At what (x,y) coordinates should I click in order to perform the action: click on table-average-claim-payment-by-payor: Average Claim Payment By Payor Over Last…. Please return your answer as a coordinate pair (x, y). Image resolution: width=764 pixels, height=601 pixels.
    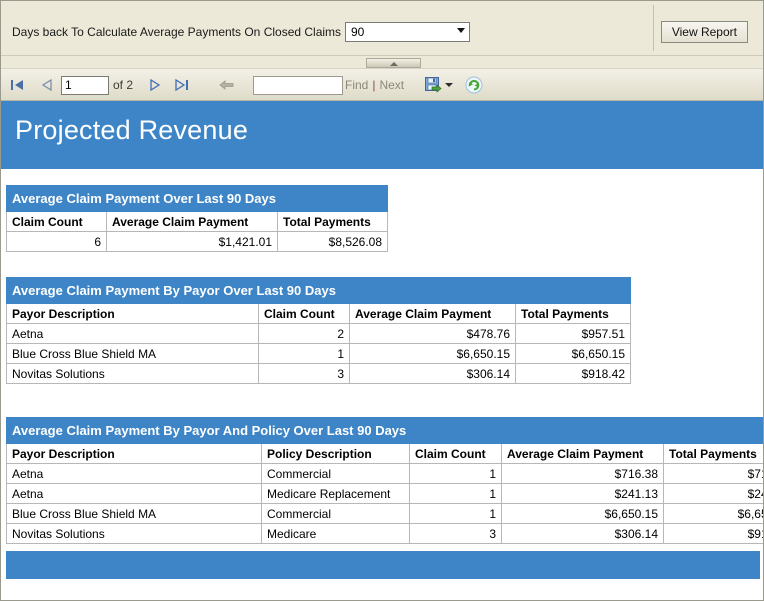
    Looking at the image, I should click on (318, 330).